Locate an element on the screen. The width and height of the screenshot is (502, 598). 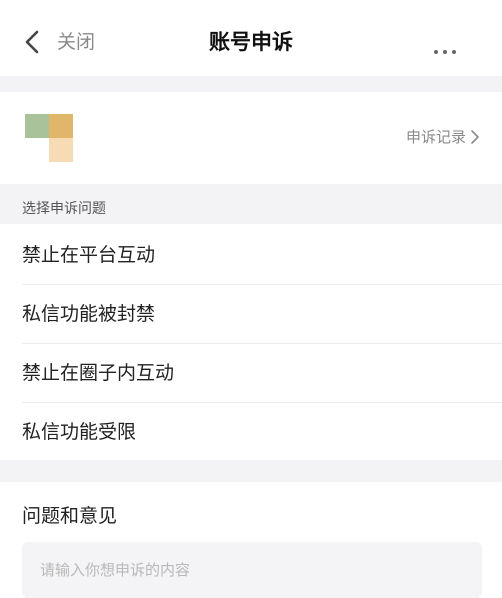
more-dots-icon is located at coordinates (445, 47).